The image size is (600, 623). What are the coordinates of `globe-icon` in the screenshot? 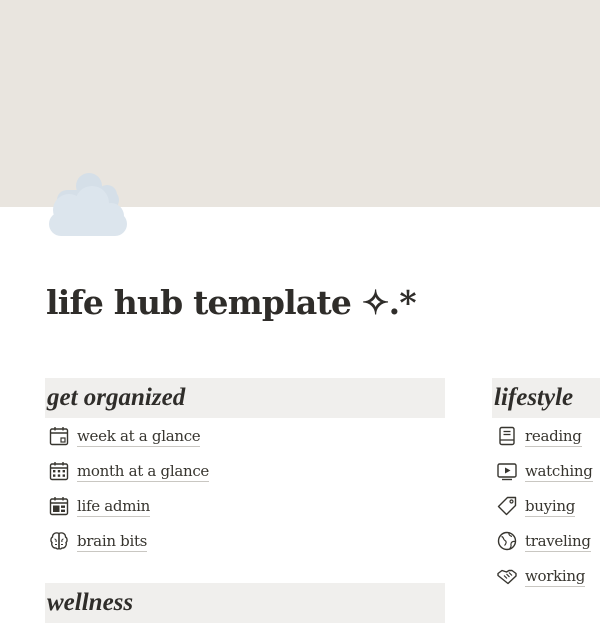 It's located at (507, 541).